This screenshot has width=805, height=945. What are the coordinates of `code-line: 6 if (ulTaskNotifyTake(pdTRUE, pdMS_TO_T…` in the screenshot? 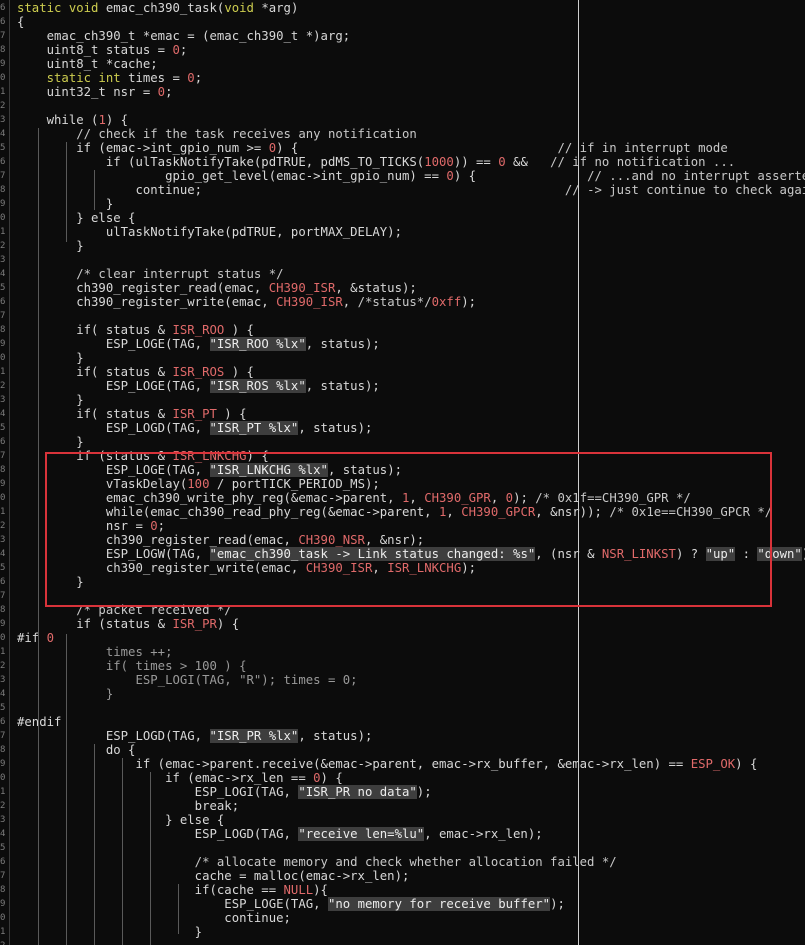 It's located at (402, 162).